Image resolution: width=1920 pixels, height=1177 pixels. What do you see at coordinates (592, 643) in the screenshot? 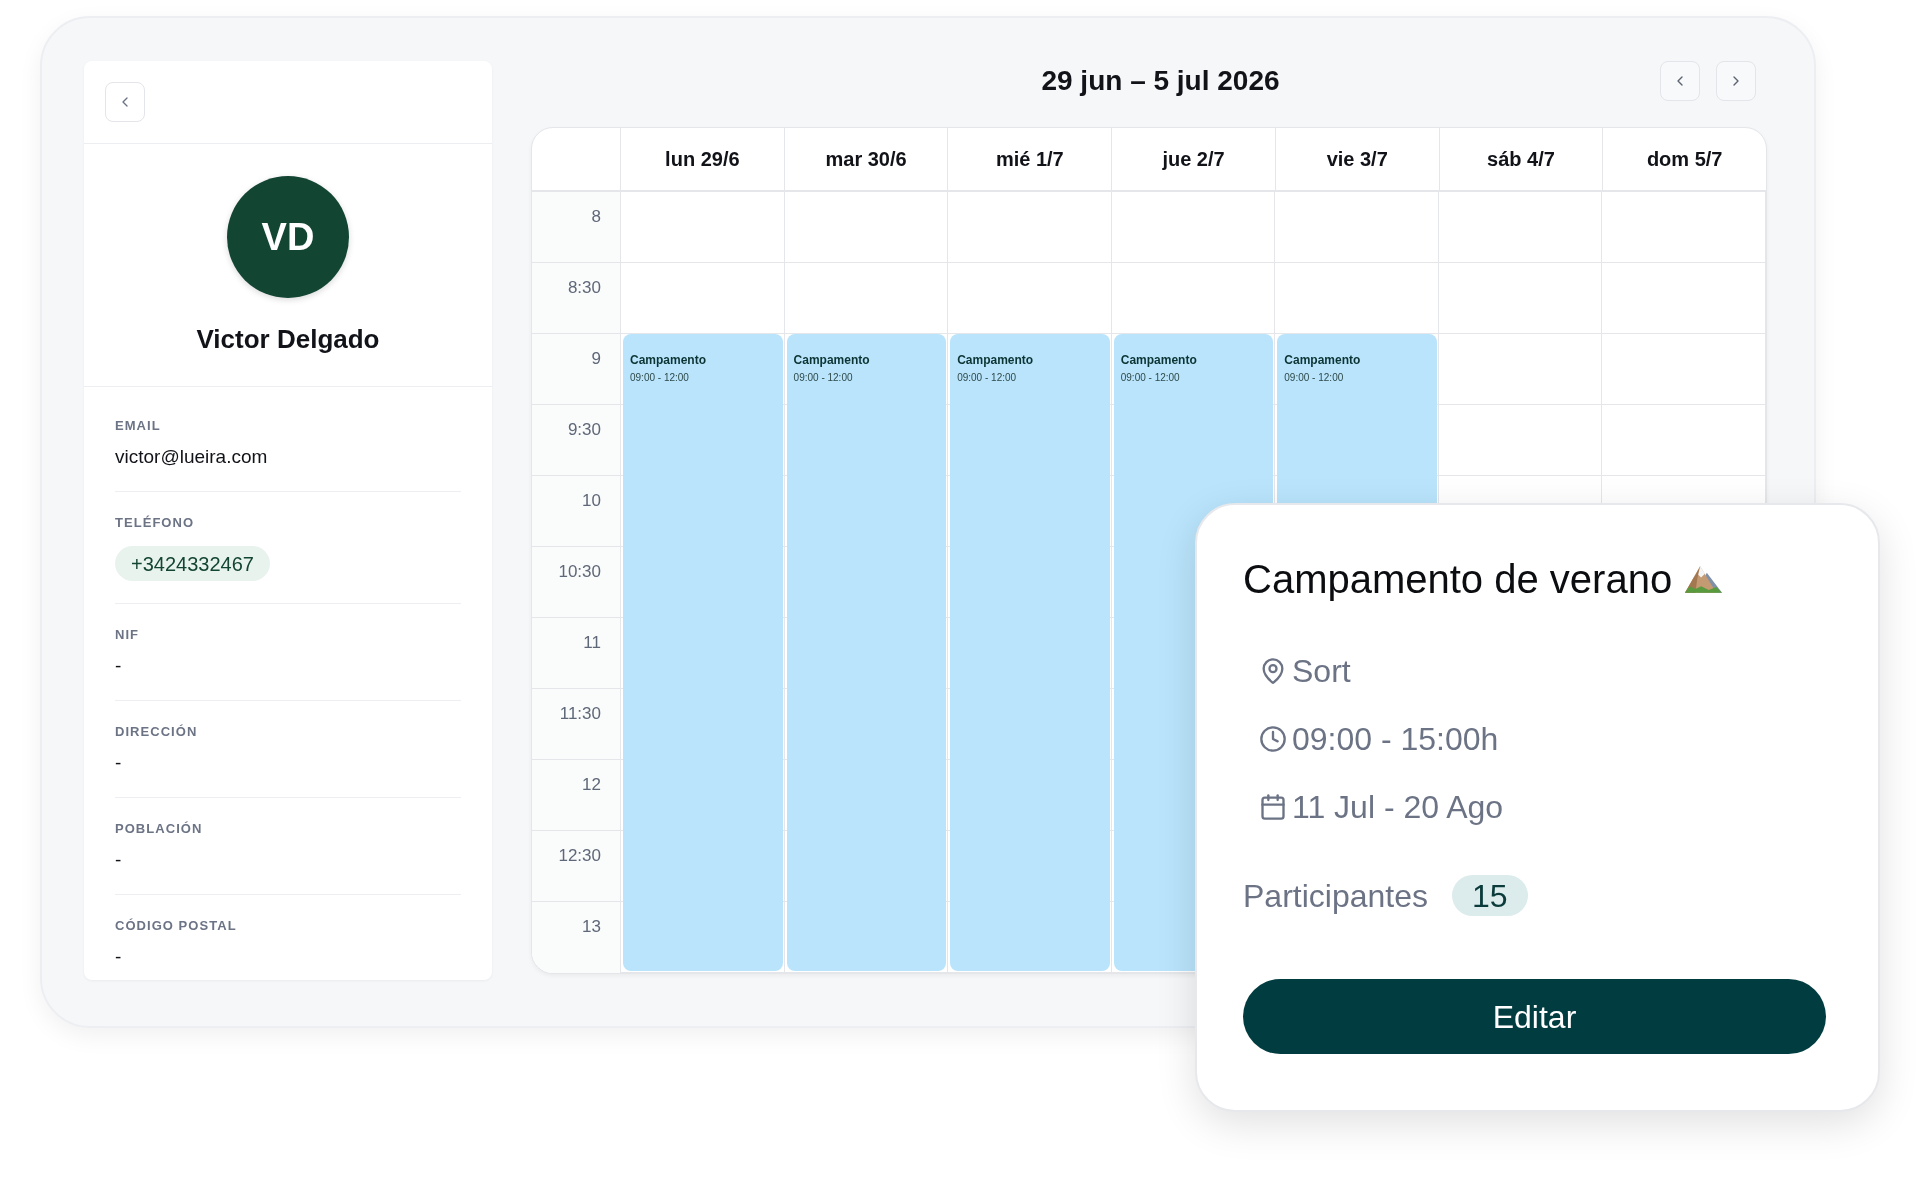
I see `time-label: 11` at bounding box center [592, 643].